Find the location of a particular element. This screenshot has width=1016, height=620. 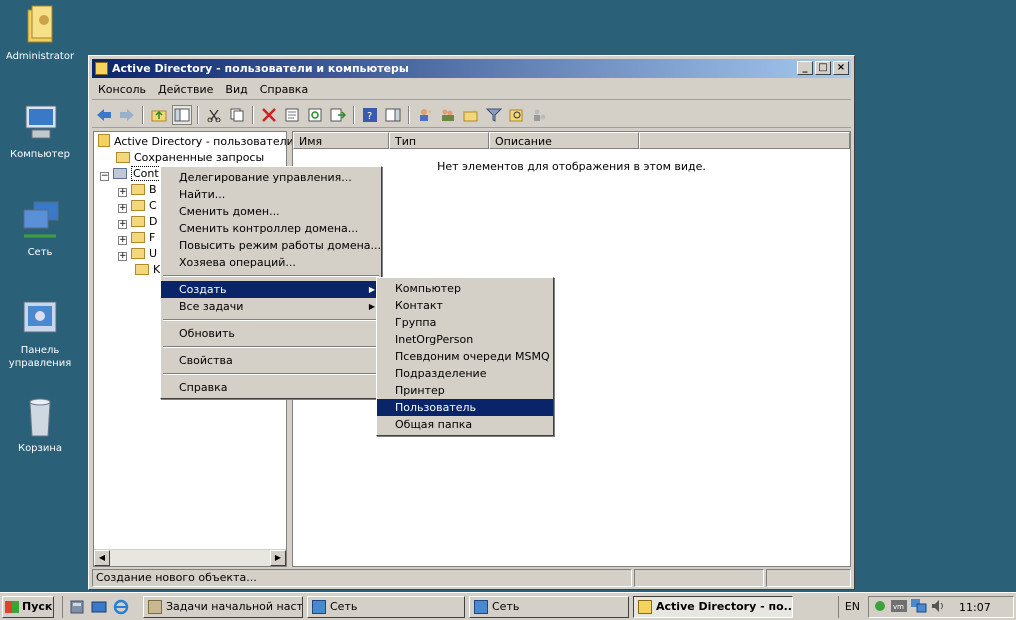

column-header-type: Тип is located at coordinates (439, 140).